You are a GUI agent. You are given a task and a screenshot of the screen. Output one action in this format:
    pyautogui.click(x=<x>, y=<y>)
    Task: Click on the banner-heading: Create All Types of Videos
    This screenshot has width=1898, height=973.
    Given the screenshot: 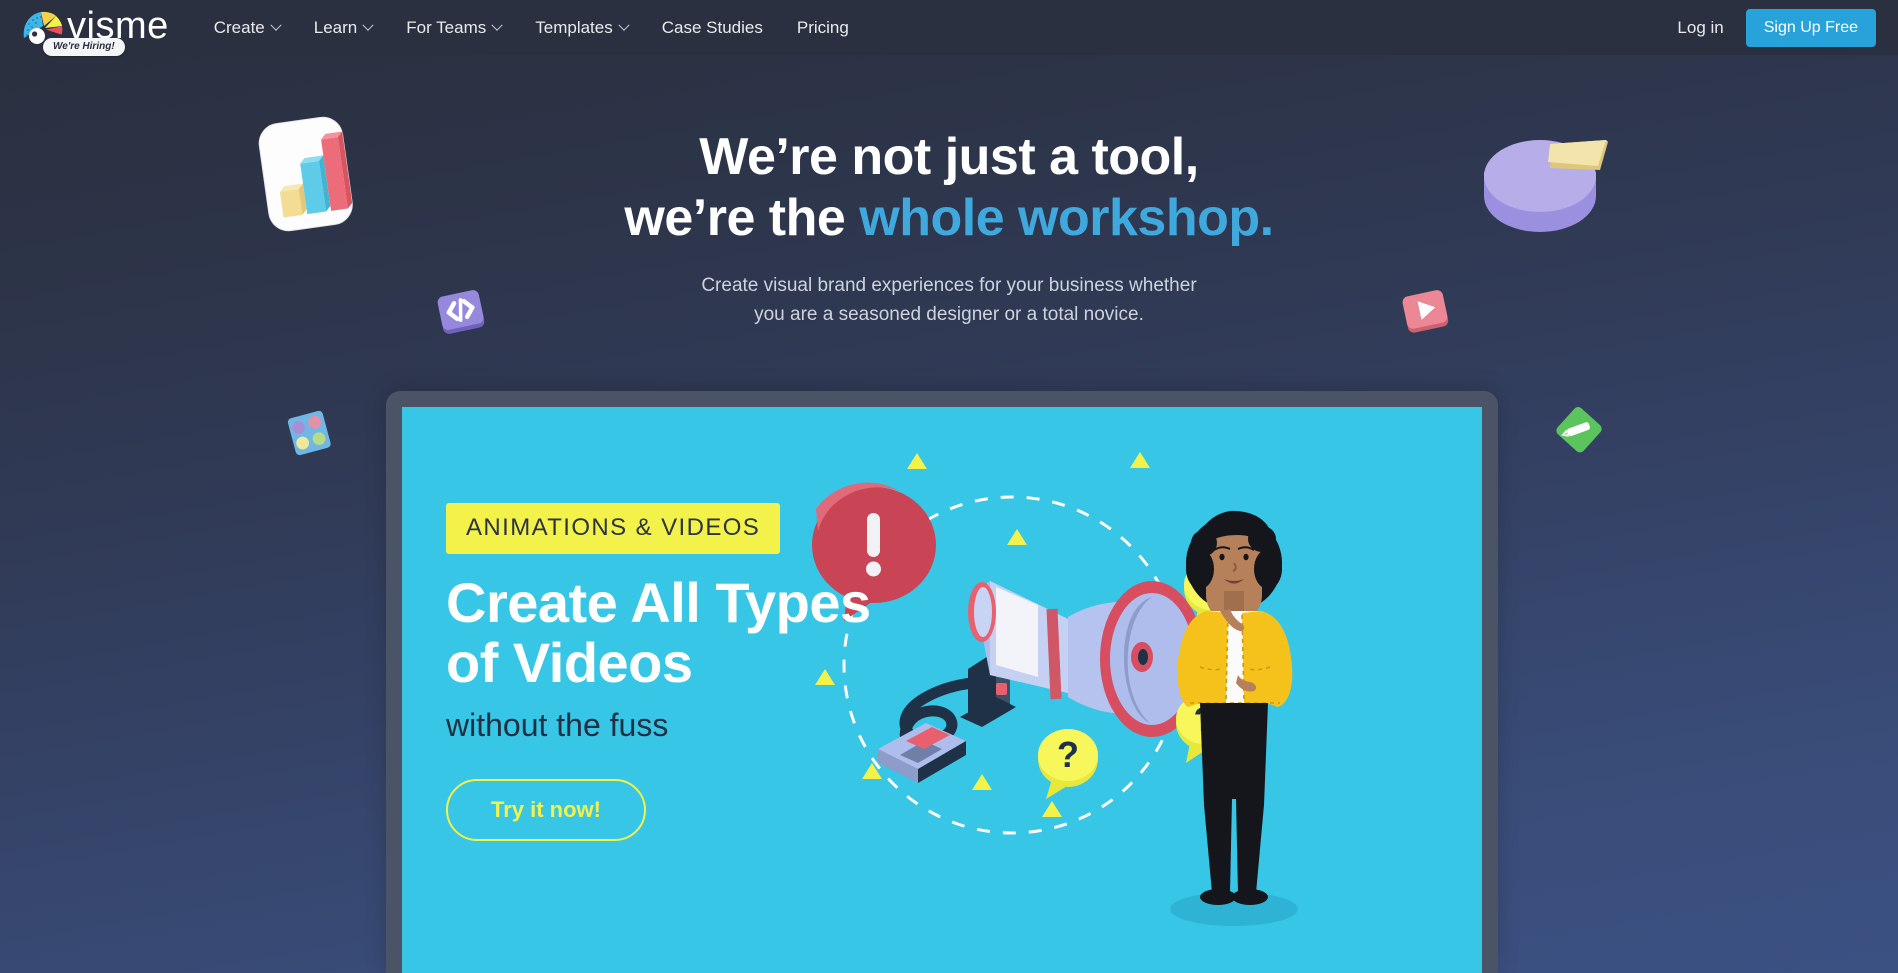 What is the action you would take?
    pyautogui.click(x=658, y=633)
    